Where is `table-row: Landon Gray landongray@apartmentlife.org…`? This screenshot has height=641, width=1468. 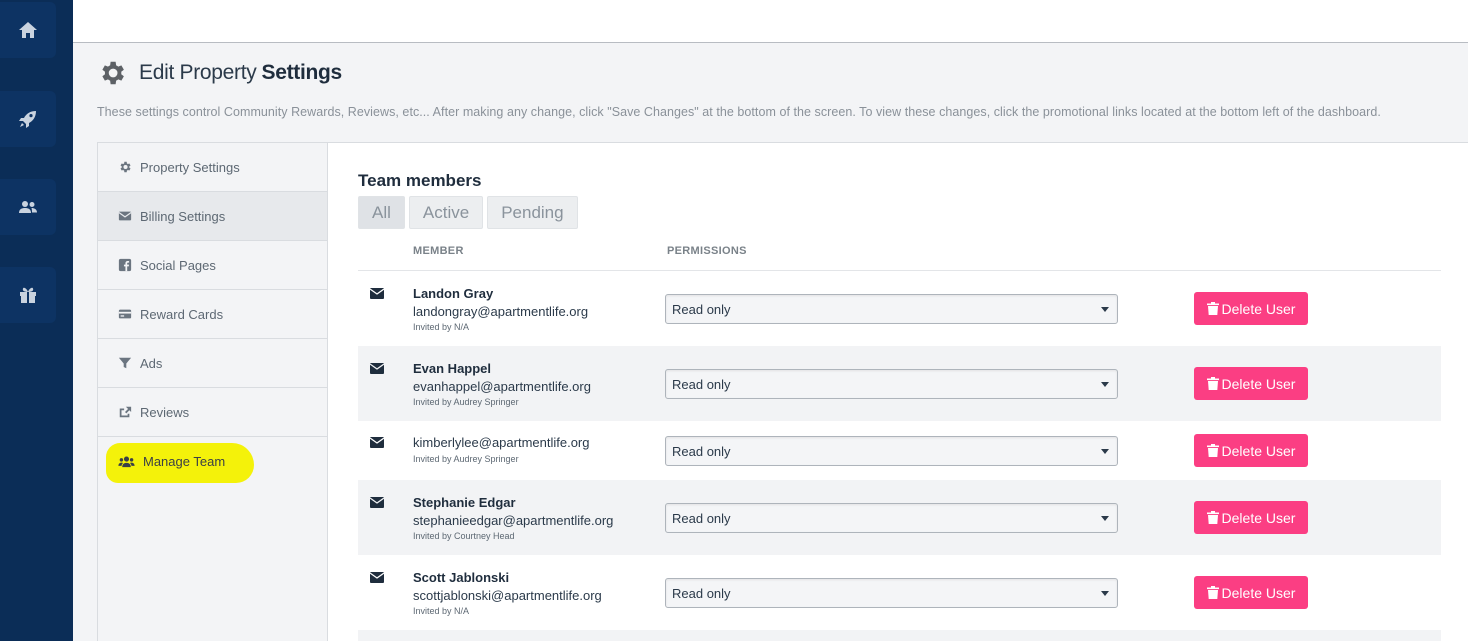 table-row: Landon Gray landongray@apartmentlife.org… is located at coordinates (899, 308).